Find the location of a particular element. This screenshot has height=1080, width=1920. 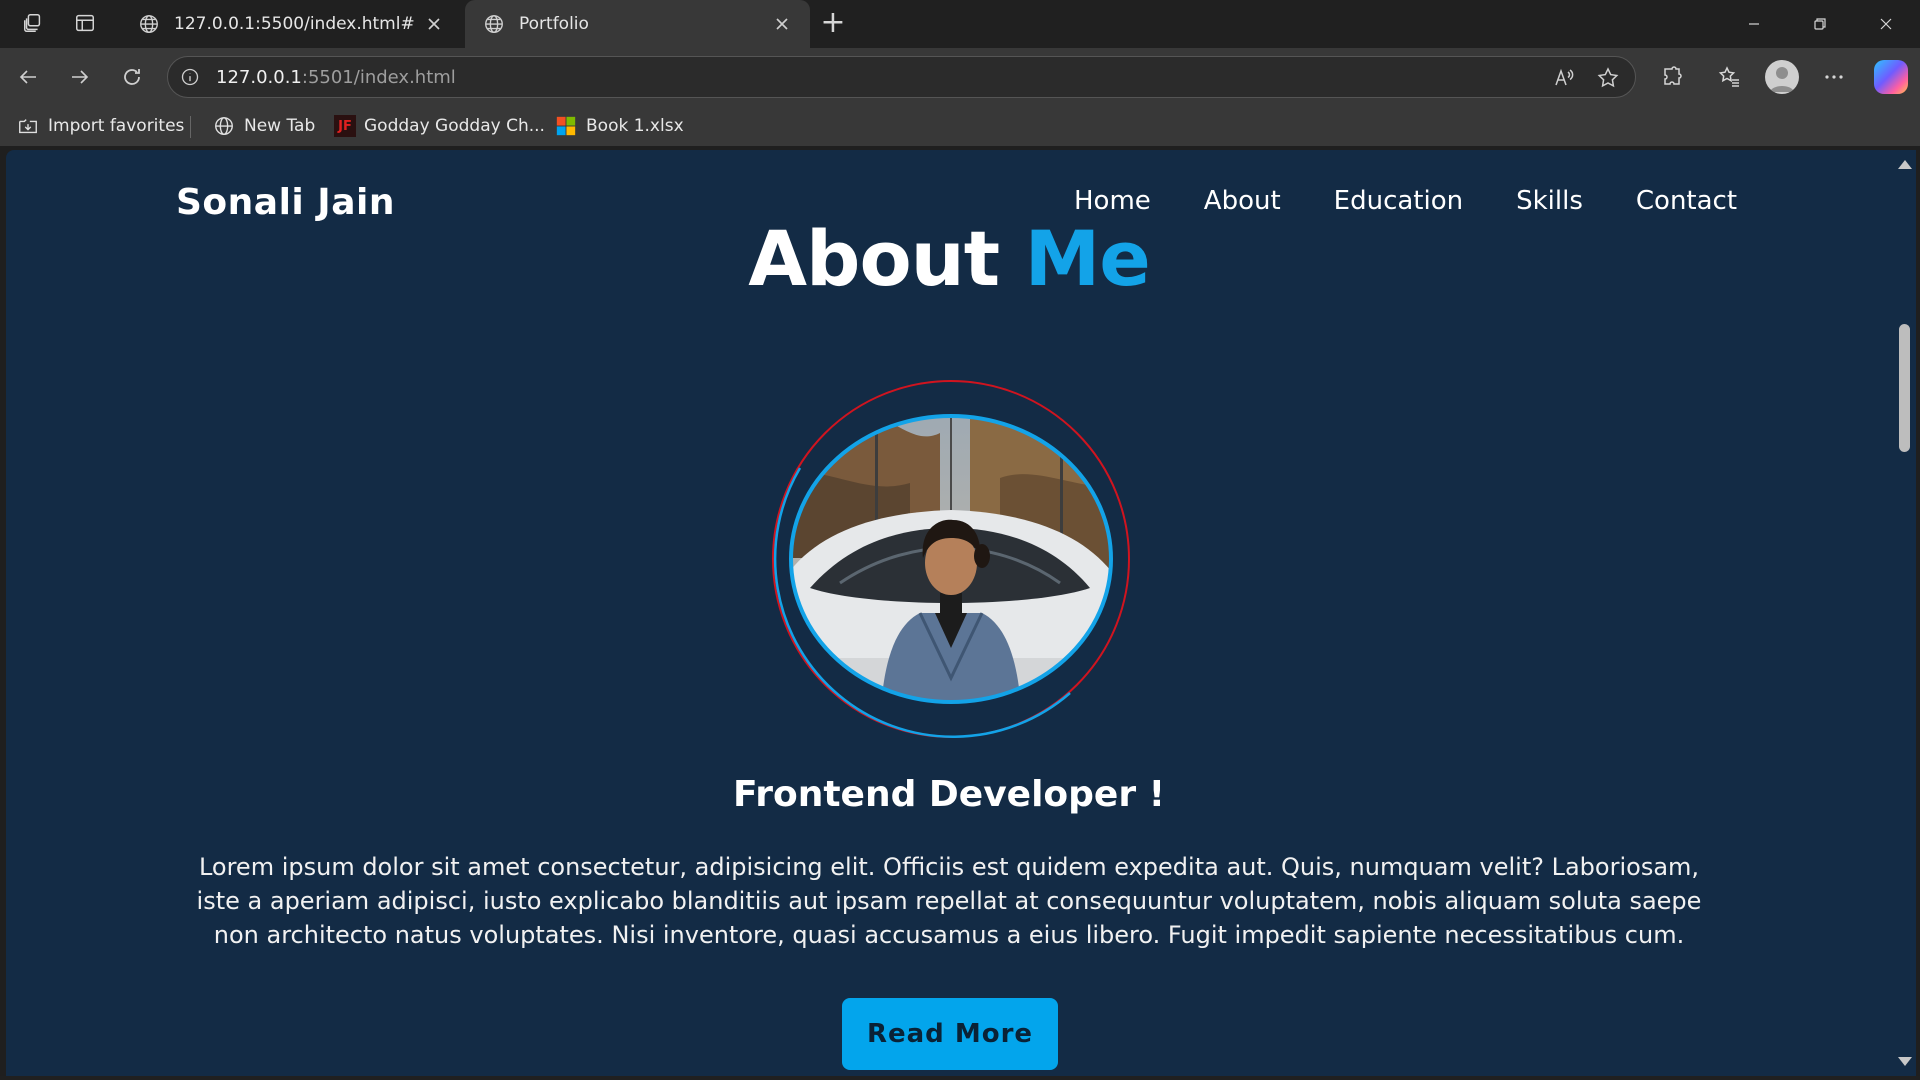

browser-toolbar: 127.0.0.1:5501/index.html is located at coordinates (960, 77).